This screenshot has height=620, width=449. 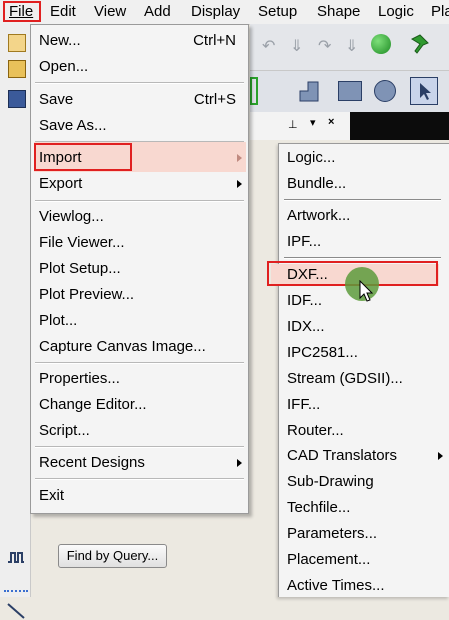 I want to click on menu-add: Add, so click(x=157, y=11).